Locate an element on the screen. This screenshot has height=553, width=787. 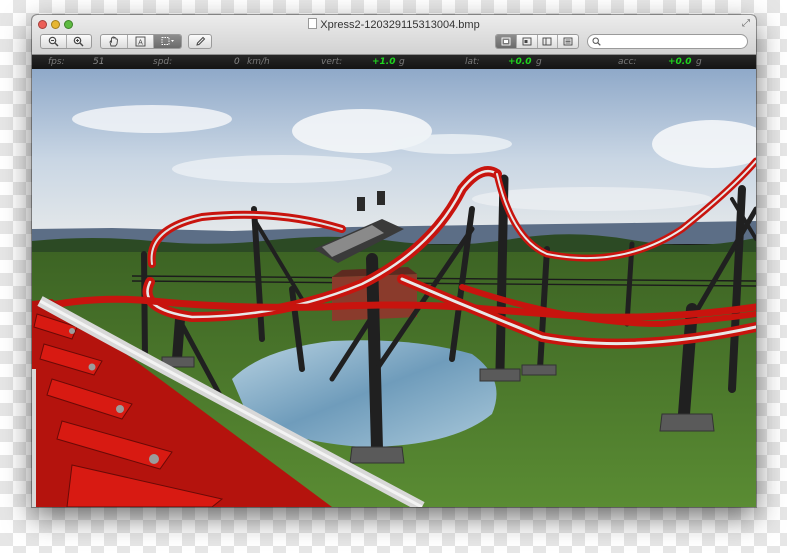
text-select-icon: A is located at coordinates (140, 41).